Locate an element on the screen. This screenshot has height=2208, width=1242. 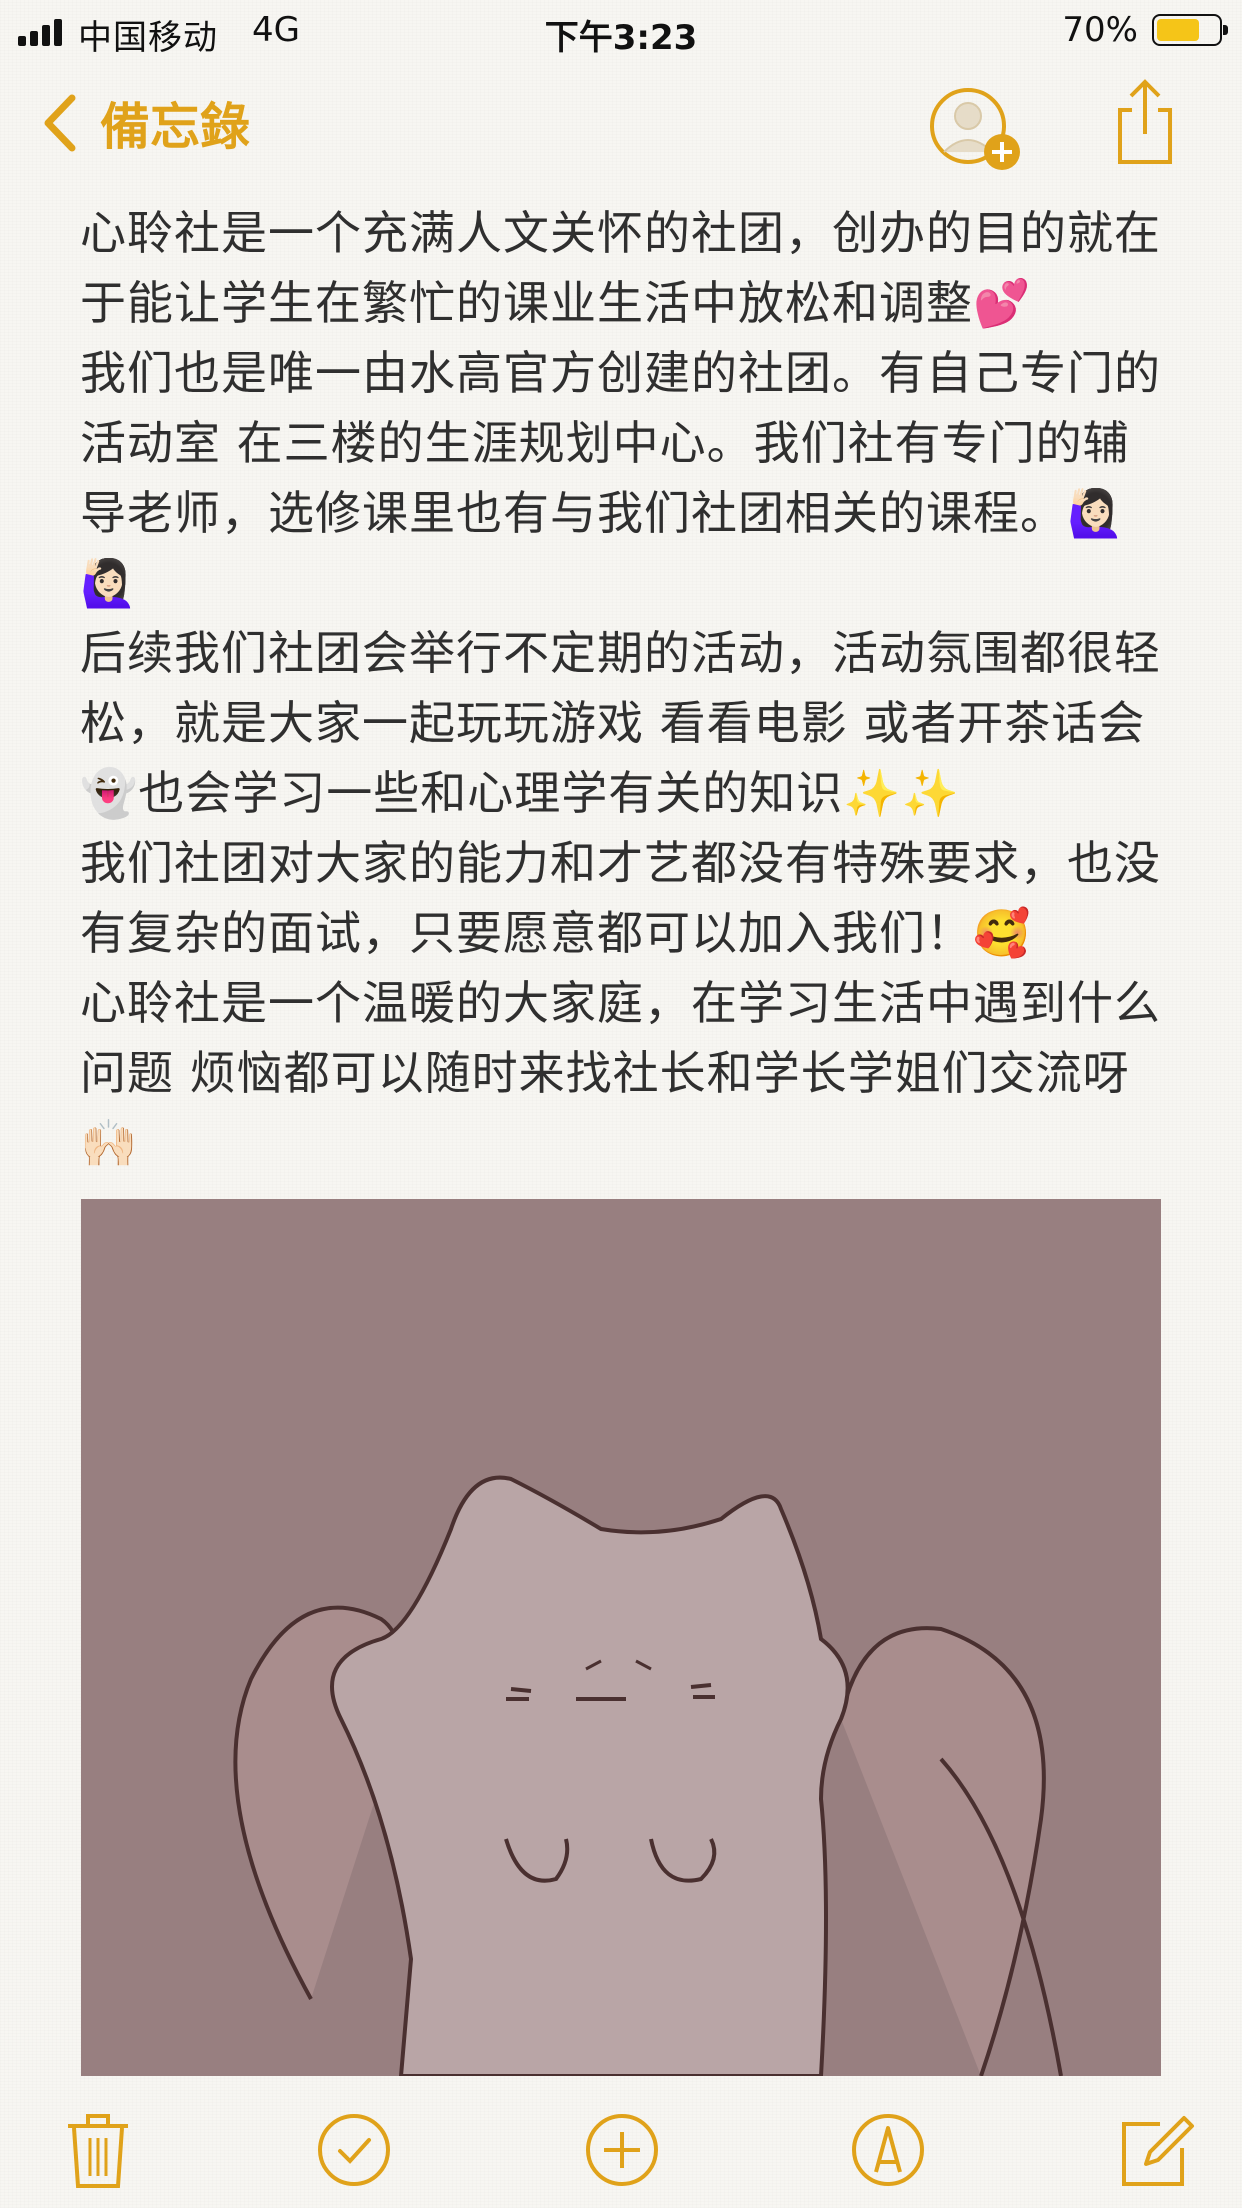
trash-icon is located at coordinates (98, 2151).